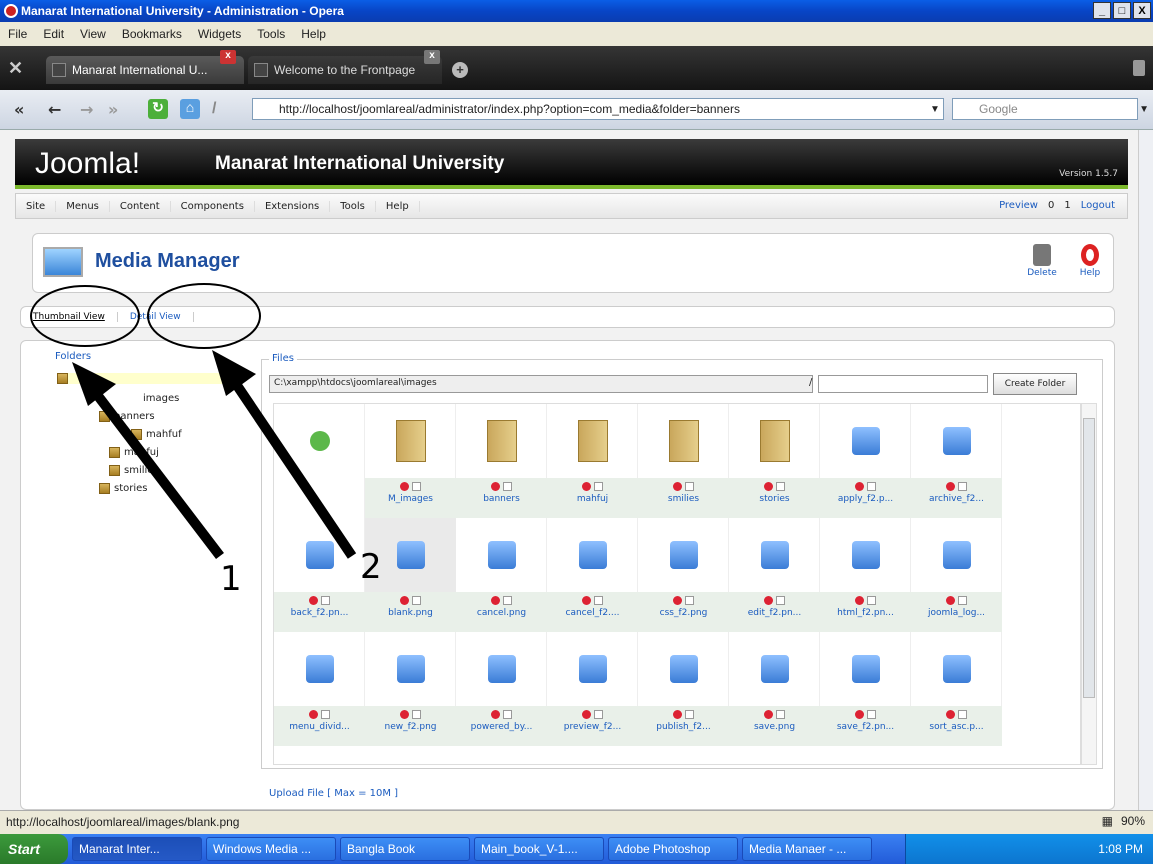  Describe the element at coordinates (1142, 10) in the screenshot. I see `close-button: X` at that location.